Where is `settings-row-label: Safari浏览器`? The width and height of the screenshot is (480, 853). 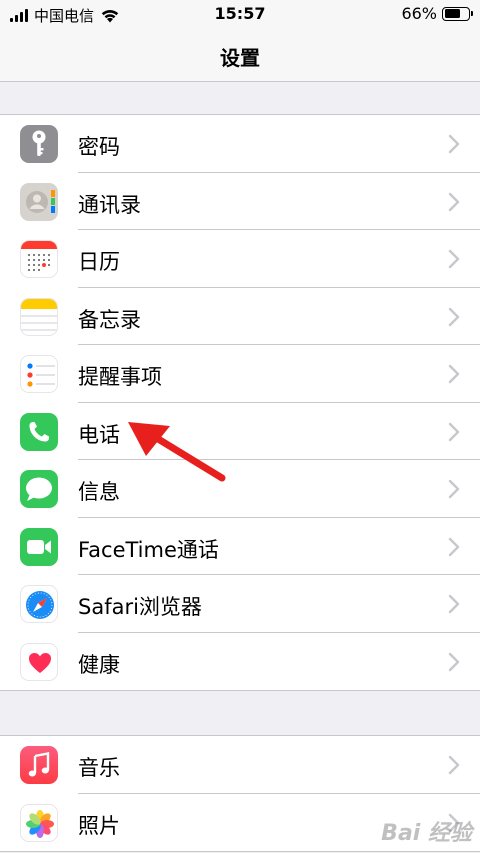
settings-row-label: Safari浏览器 is located at coordinates (140, 607).